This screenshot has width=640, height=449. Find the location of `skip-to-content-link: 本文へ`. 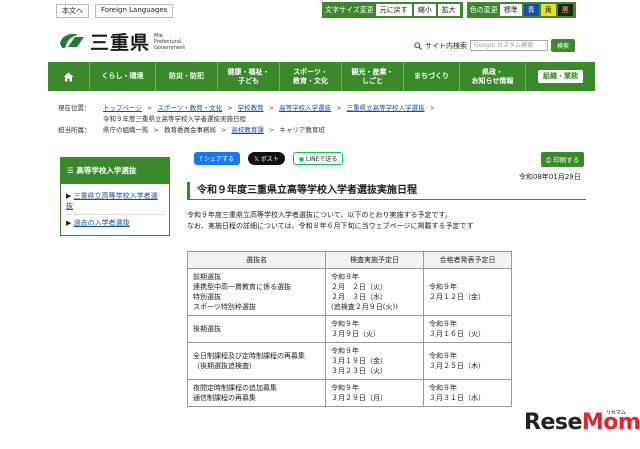

skip-to-content-link: 本文へ is located at coordinates (72, 11).